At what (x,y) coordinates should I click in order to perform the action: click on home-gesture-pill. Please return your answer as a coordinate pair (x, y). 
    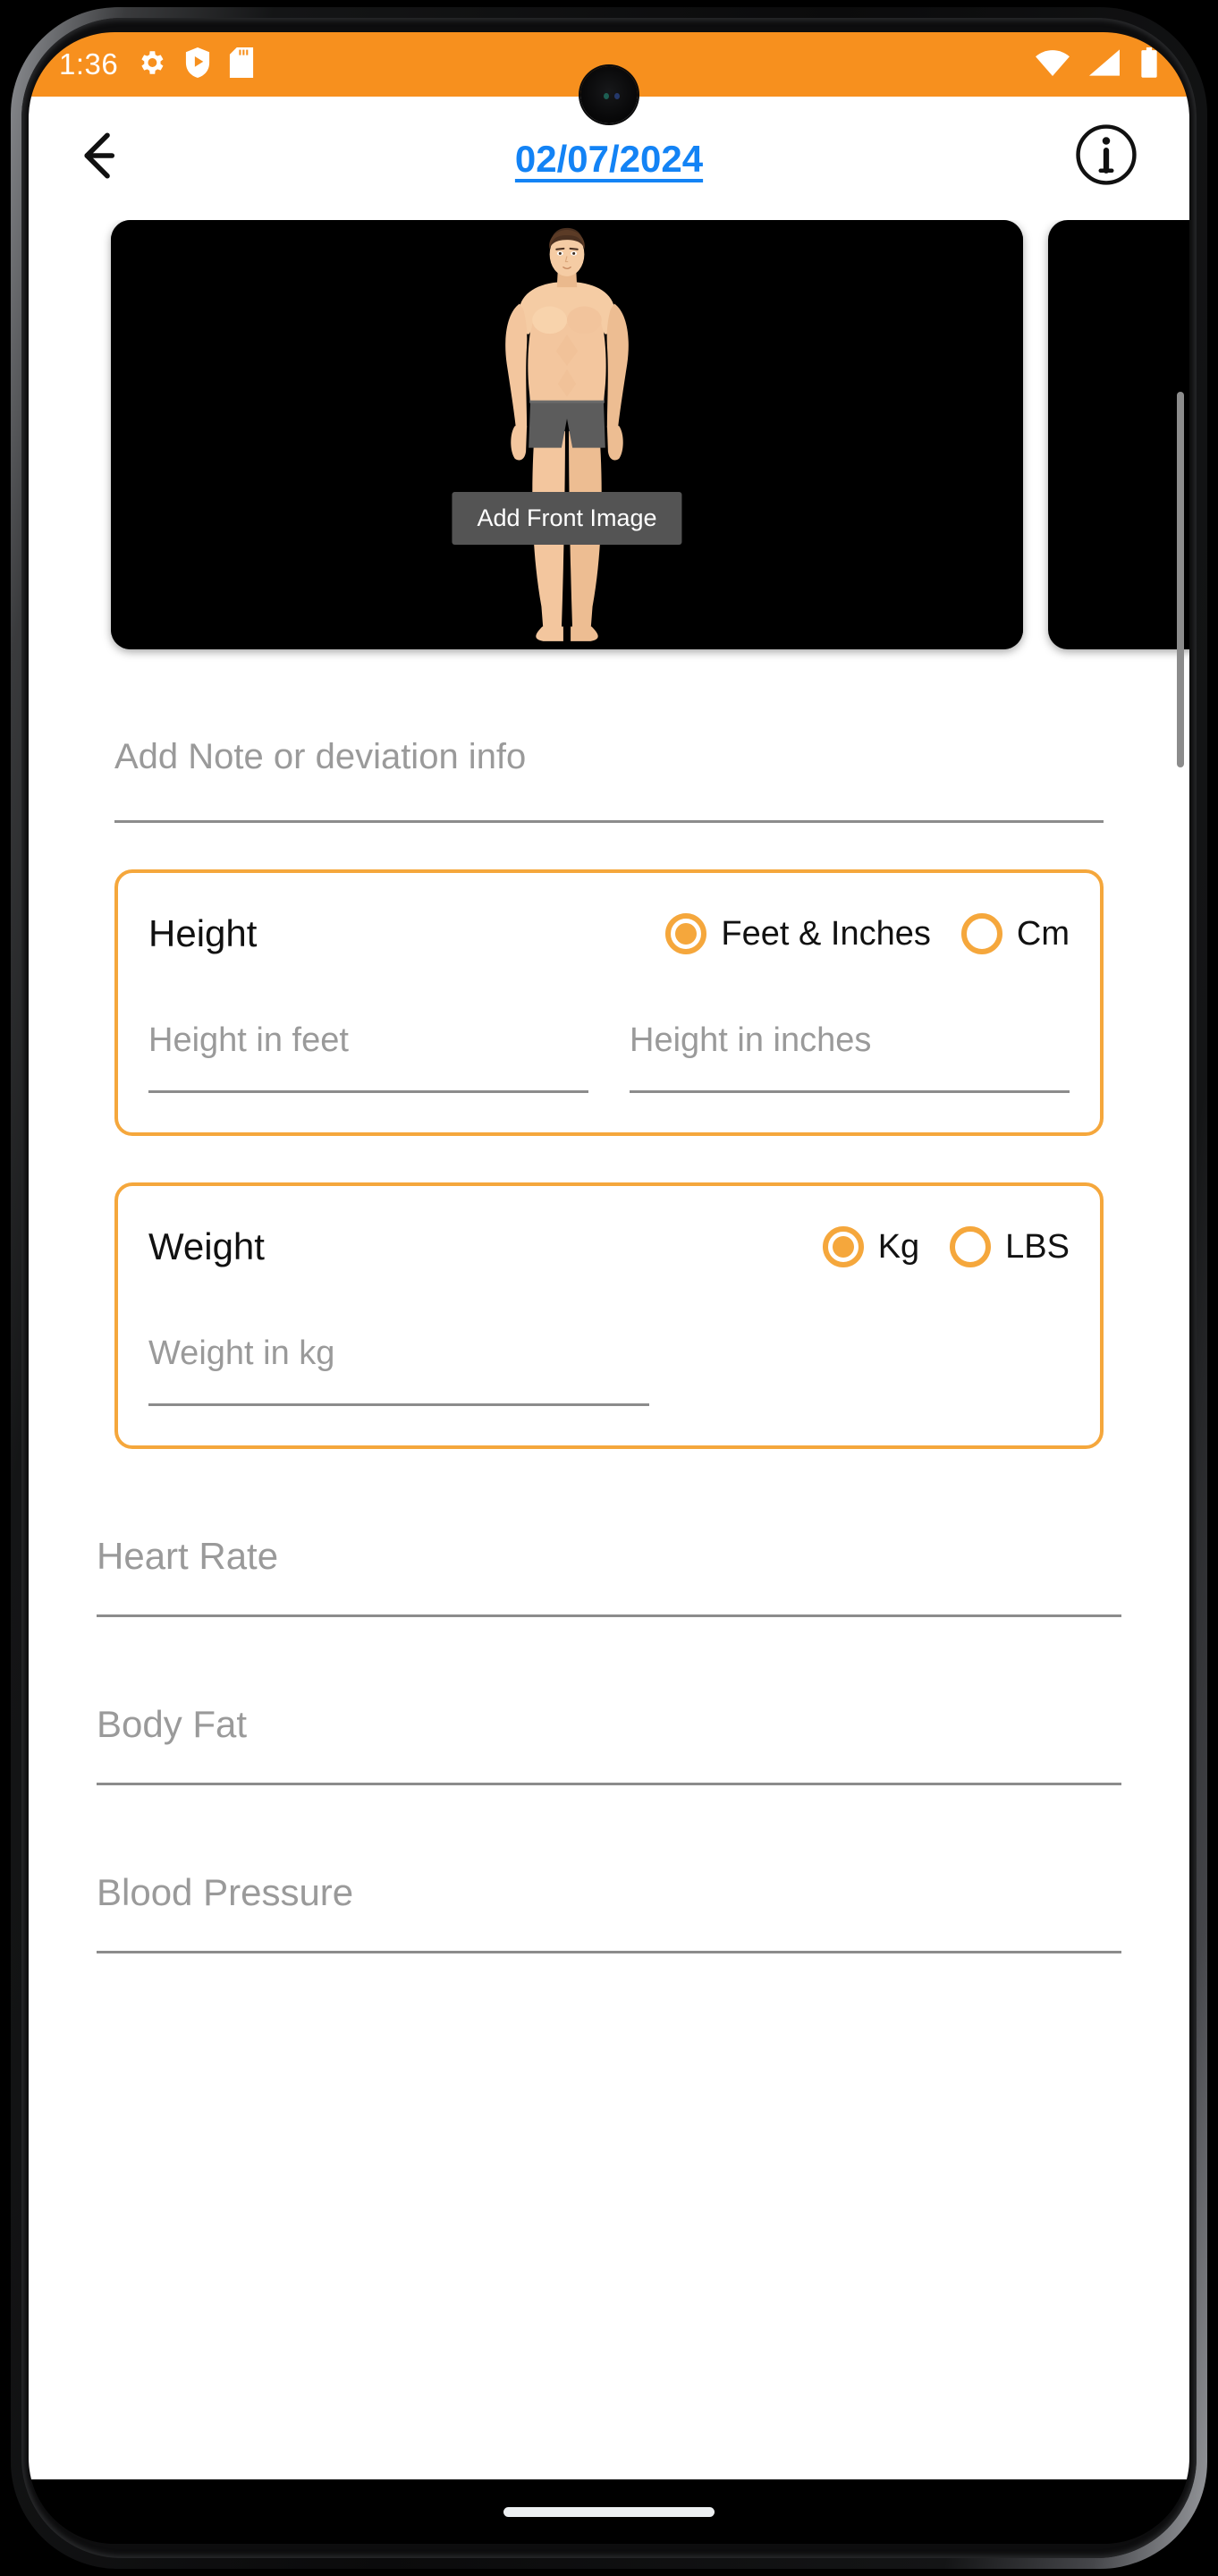
    Looking at the image, I should click on (609, 2511).